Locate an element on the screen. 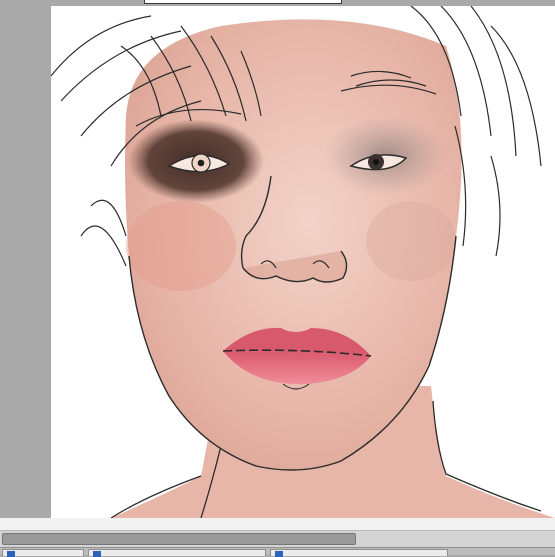 The height and width of the screenshot is (557, 555). horizontal-scrollbar-thumb is located at coordinates (179, 539).